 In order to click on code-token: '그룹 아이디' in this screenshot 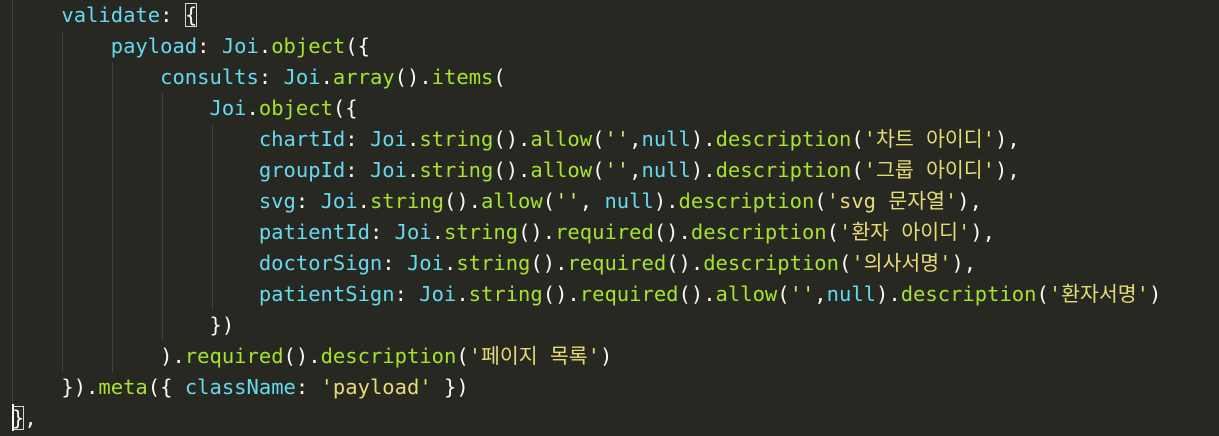, I will do `click(929, 170)`.